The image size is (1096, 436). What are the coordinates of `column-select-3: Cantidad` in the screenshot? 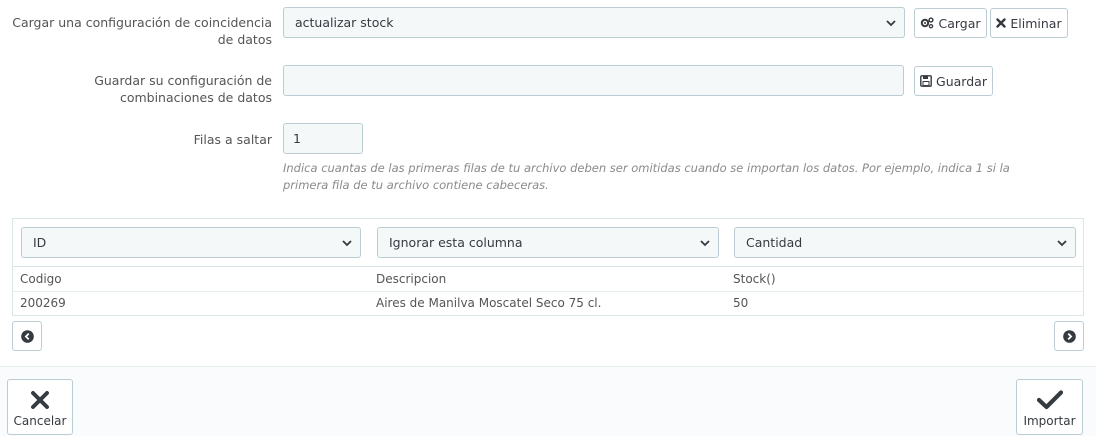 It's located at (905, 242).